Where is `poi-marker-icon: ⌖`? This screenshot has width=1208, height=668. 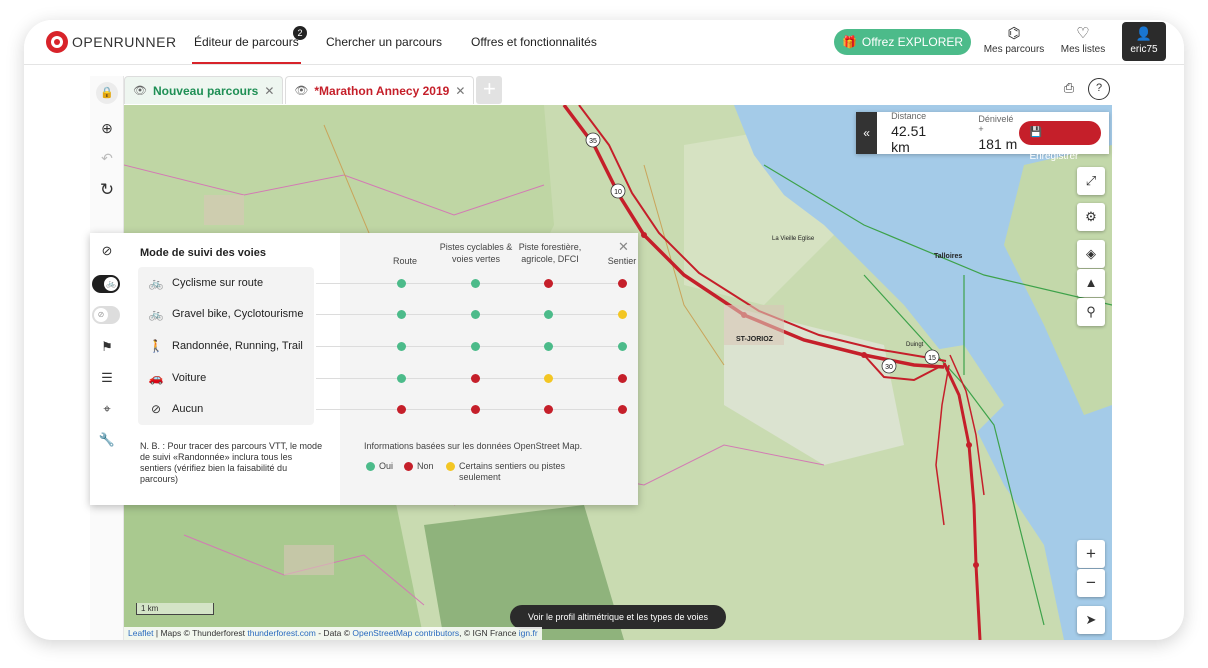
poi-marker-icon: ⌖ is located at coordinates (107, 409).